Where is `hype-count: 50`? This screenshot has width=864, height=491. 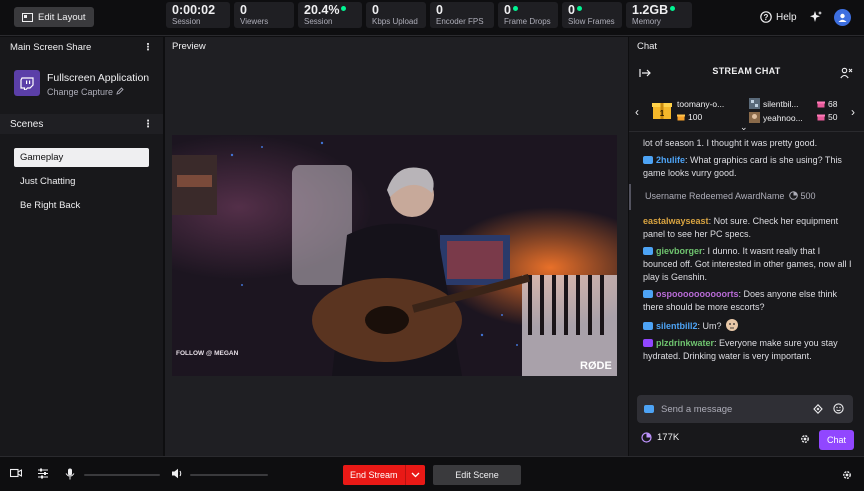
hype-count: 50 is located at coordinates (833, 117).